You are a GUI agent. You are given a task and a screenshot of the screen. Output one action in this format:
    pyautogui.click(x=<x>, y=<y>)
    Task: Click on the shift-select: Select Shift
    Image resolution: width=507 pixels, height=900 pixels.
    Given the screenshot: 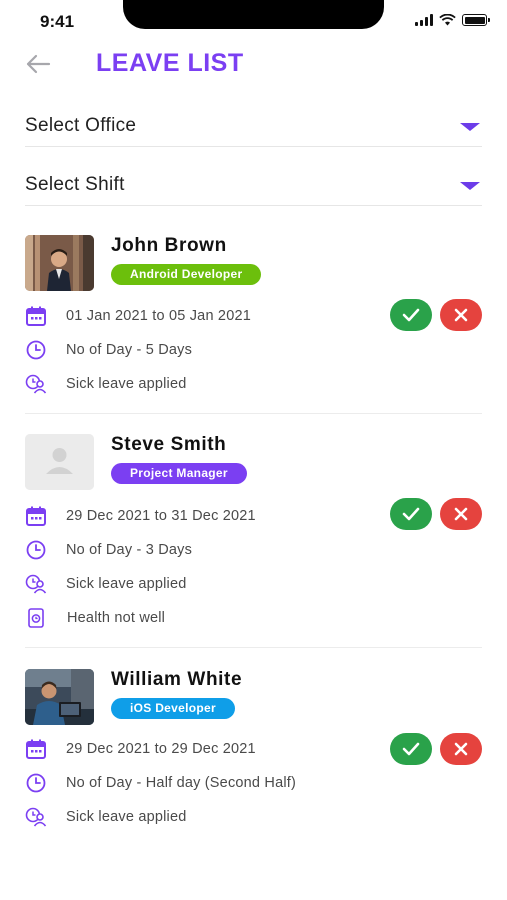 What is the action you would take?
    pyautogui.click(x=253, y=184)
    